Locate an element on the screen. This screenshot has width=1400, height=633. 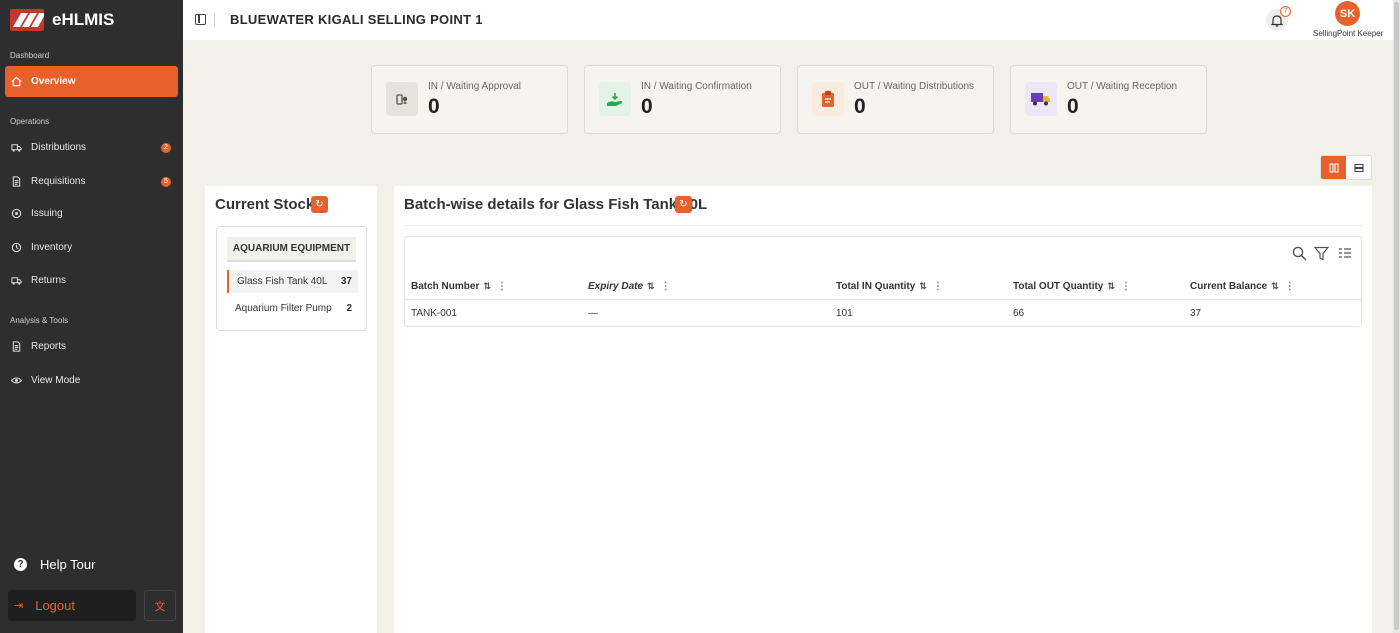
column-settings-icon is located at coordinates (1345, 253).